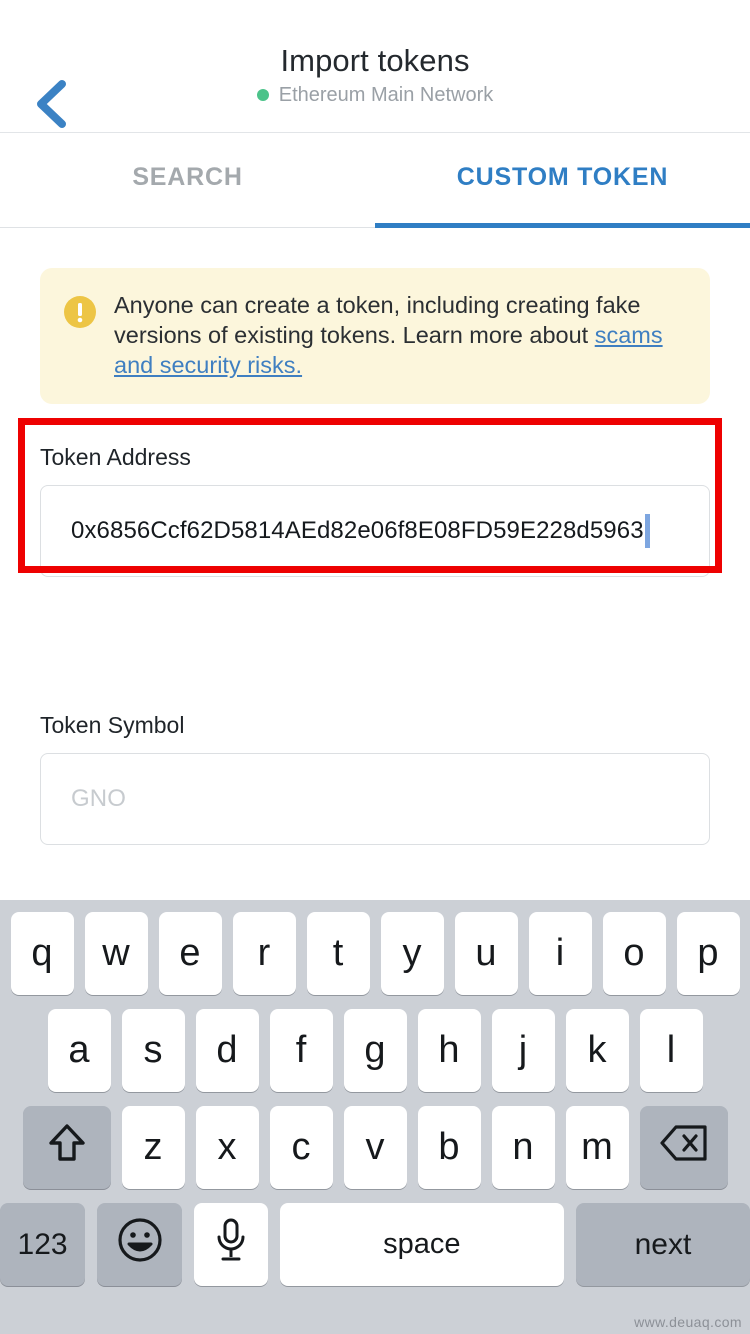 The height and width of the screenshot is (1334, 750). What do you see at coordinates (375, 799) in the screenshot?
I see `token-symbol-input: GNO` at bounding box center [375, 799].